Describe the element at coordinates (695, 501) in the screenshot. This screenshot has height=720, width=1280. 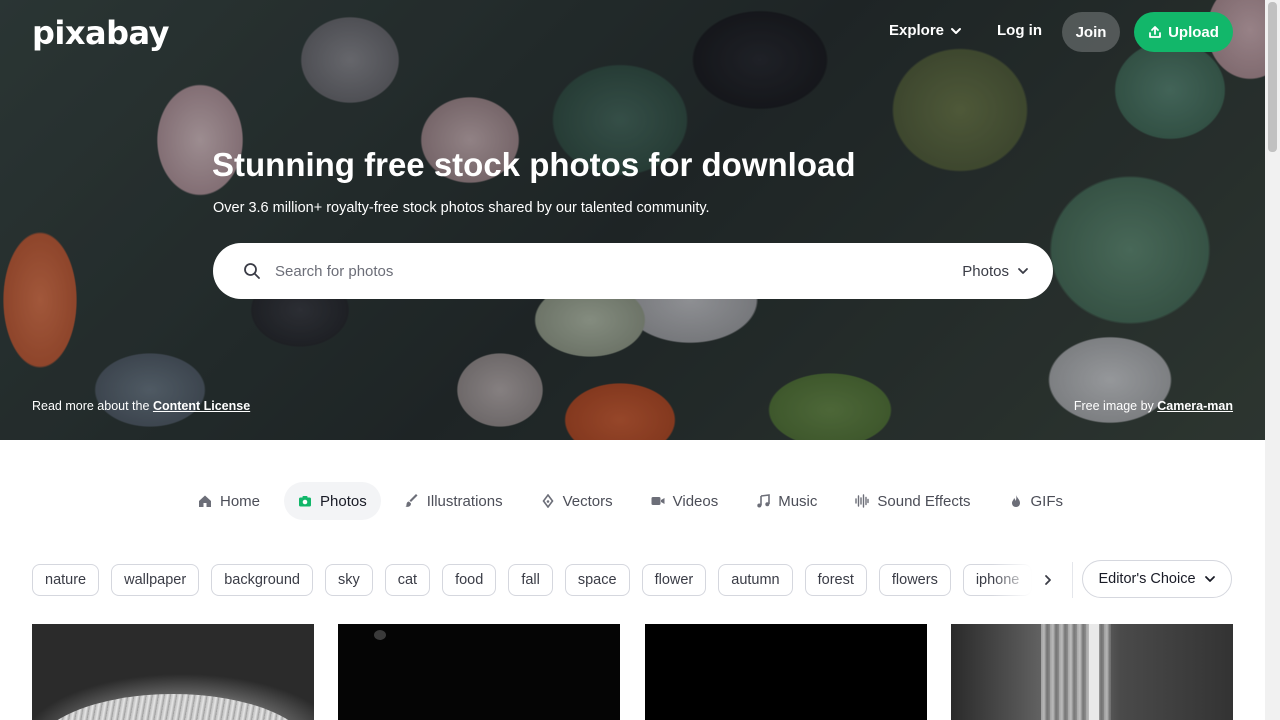
I see `tab-label: Videos` at that location.